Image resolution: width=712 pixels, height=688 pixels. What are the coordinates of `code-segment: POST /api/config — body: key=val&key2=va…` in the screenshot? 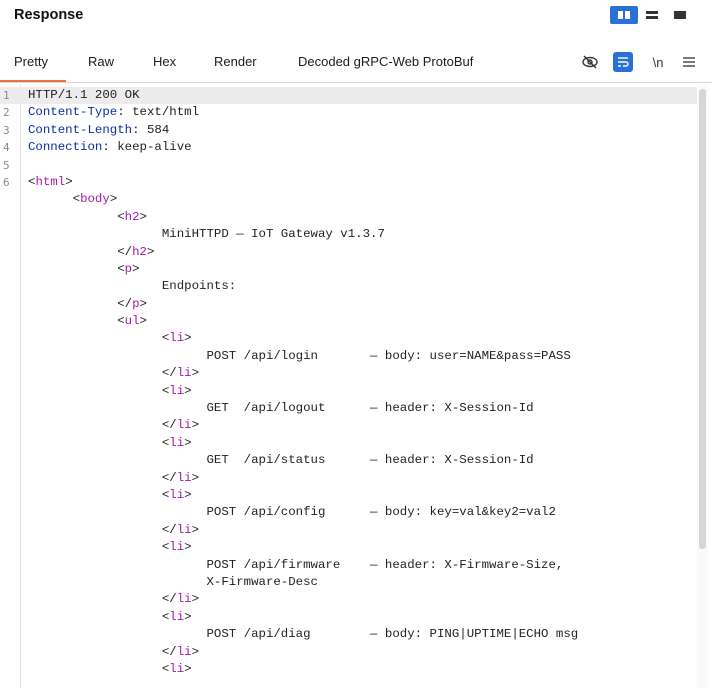 It's located at (292, 512).